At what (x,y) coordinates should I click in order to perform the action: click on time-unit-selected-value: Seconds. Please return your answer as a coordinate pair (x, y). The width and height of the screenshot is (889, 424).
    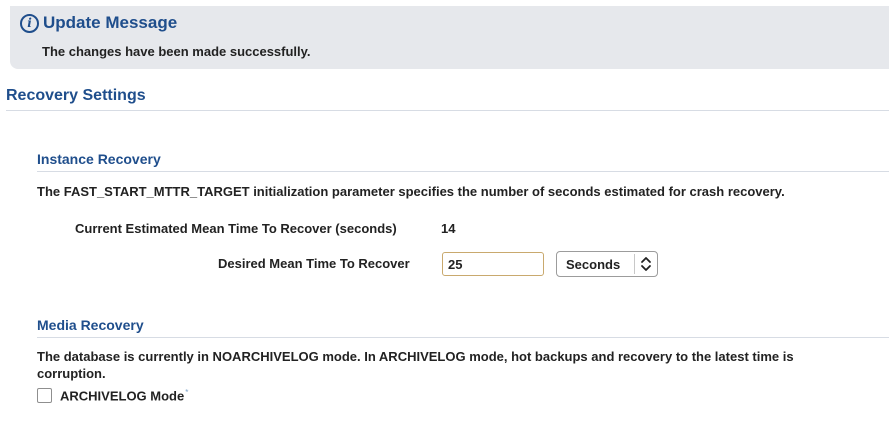
    Looking at the image, I should click on (593, 264).